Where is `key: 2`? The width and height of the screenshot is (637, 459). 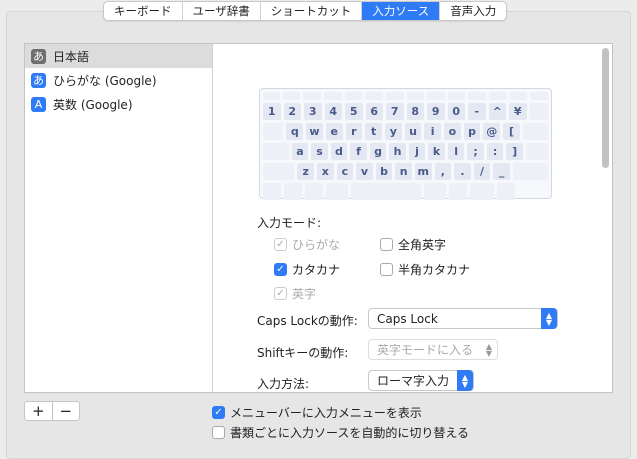 key: 2 is located at coordinates (292, 111).